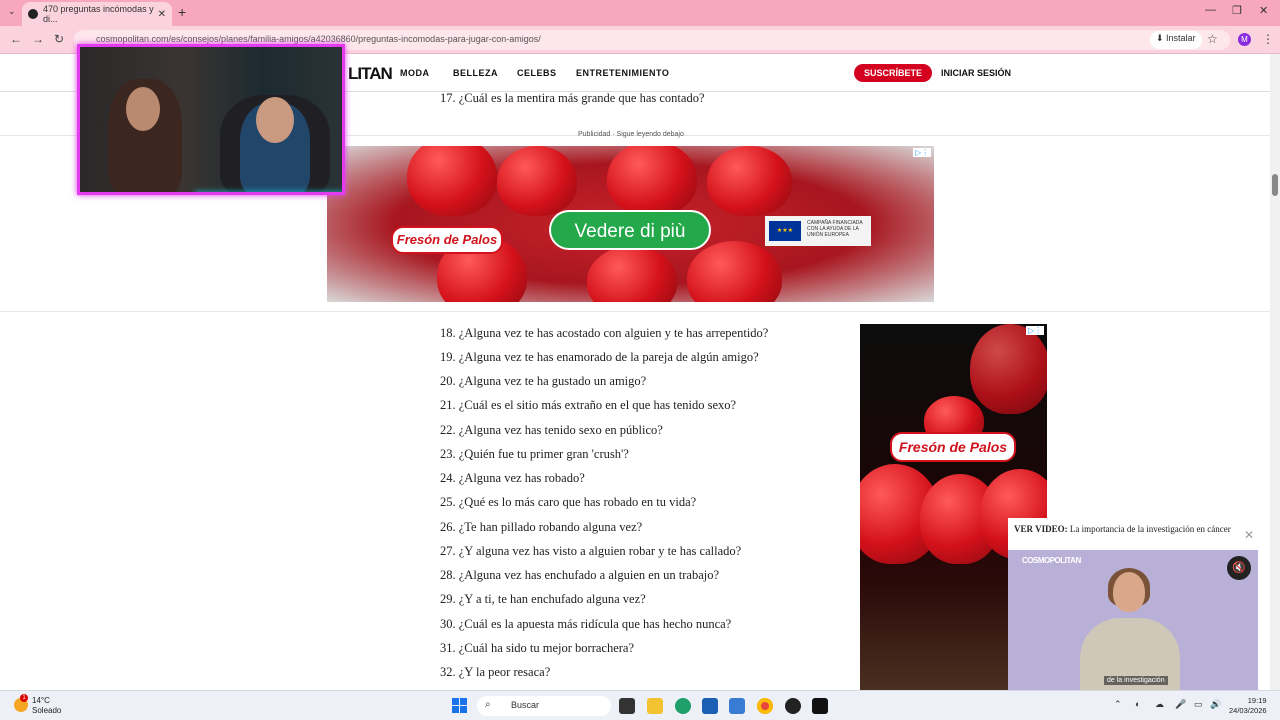 This screenshot has height=720, width=1280. I want to click on video-player: COSMOPOLITAN 🔇 de la investigación, so click(1133, 620).